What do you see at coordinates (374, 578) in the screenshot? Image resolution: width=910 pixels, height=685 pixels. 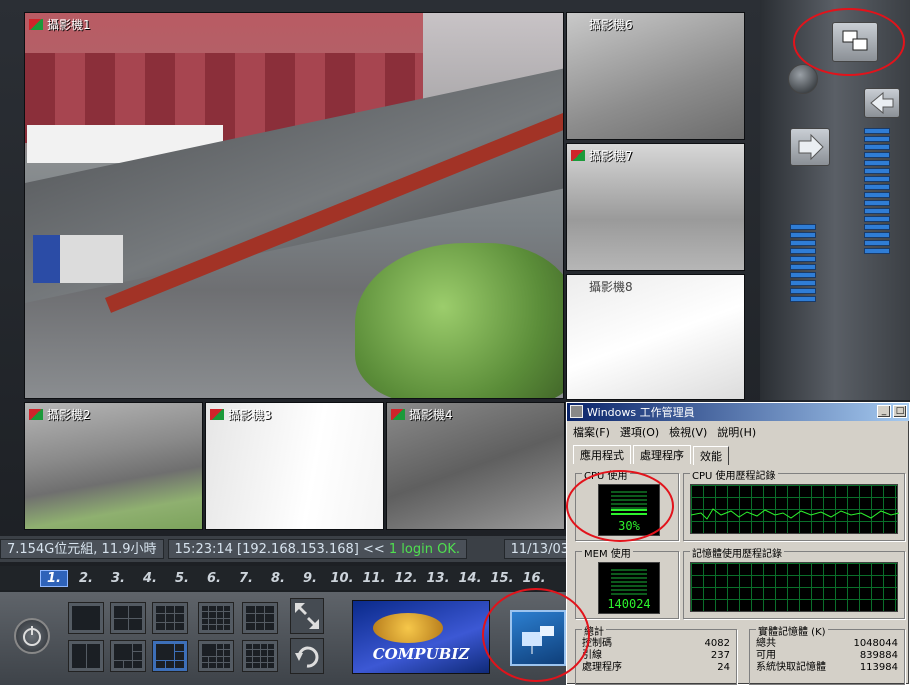 I see `page-button: 11.` at bounding box center [374, 578].